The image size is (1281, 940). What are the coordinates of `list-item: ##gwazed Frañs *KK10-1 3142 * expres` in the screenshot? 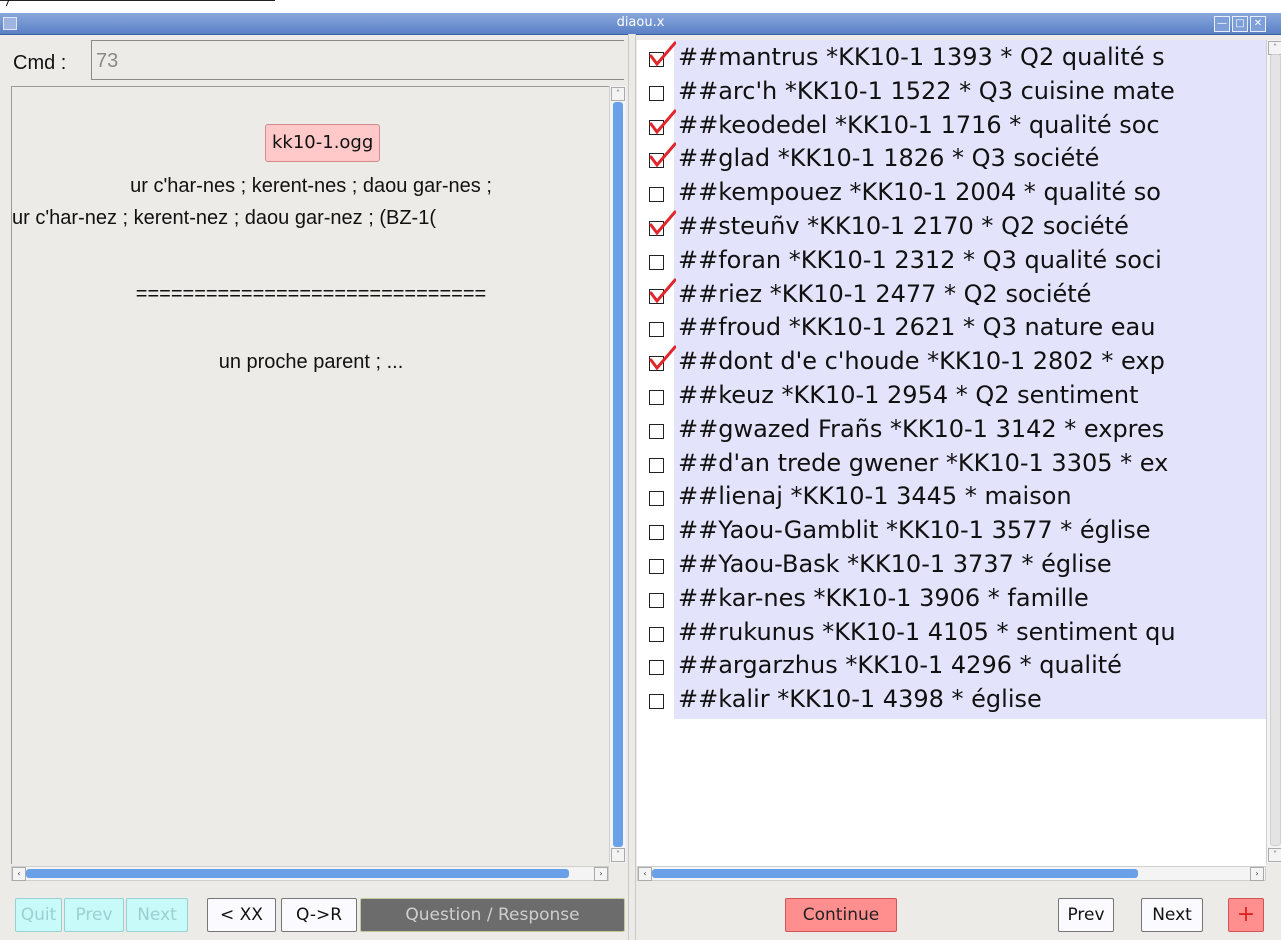 It's located at (951, 429).